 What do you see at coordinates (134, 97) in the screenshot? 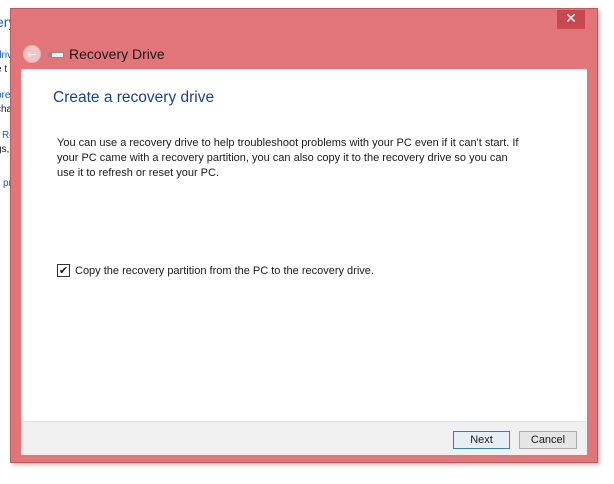
I see `page-title: Create a recovery drive` at bounding box center [134, 97].